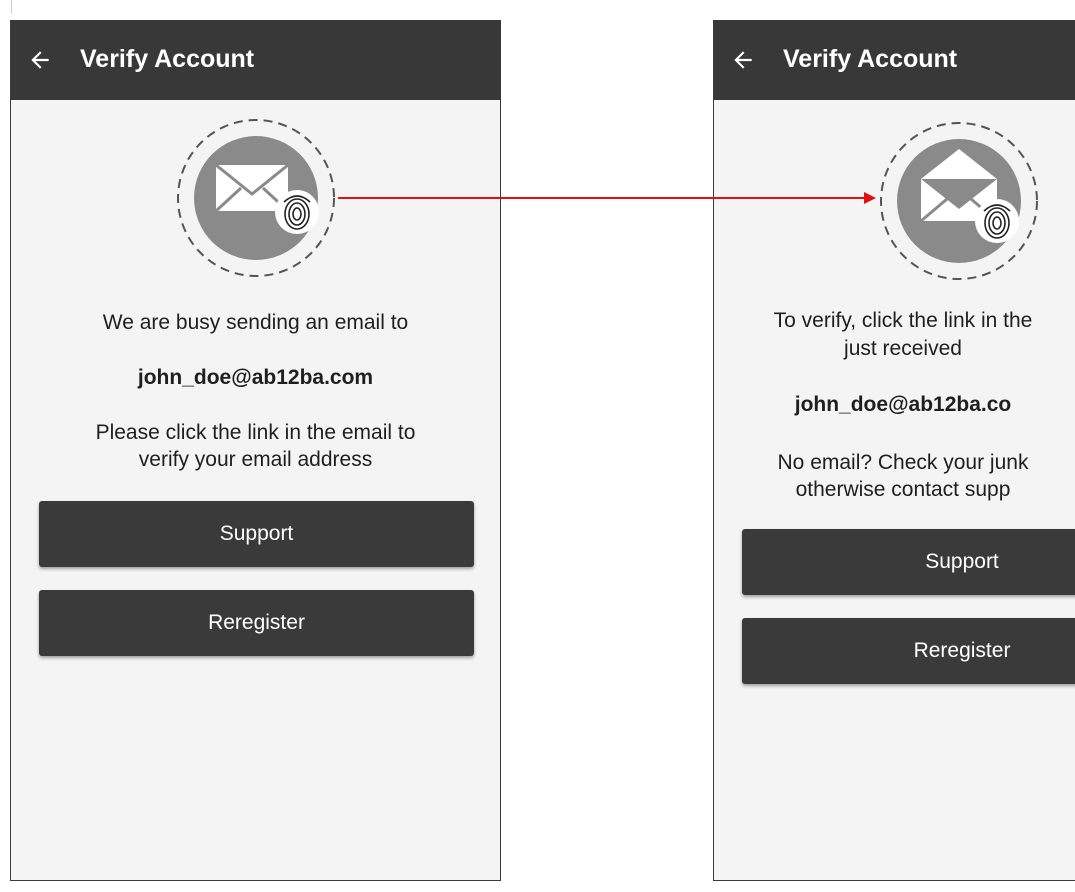 Image resolution: width=1075 pixels, height=892 pixels. What do you see at coordinates (959, 201) in the screenshot?
I see `envelope-open-fingerprint-icon` at bounding box center [959, 201].